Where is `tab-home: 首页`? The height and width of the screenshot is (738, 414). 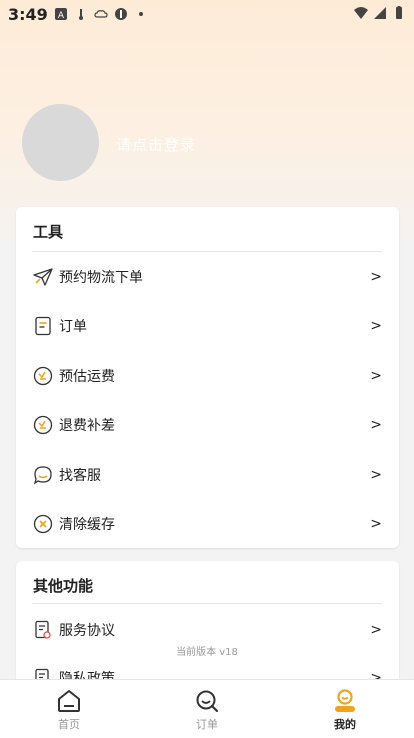 tab-home: 首页 is located at coordinates (69, 711).